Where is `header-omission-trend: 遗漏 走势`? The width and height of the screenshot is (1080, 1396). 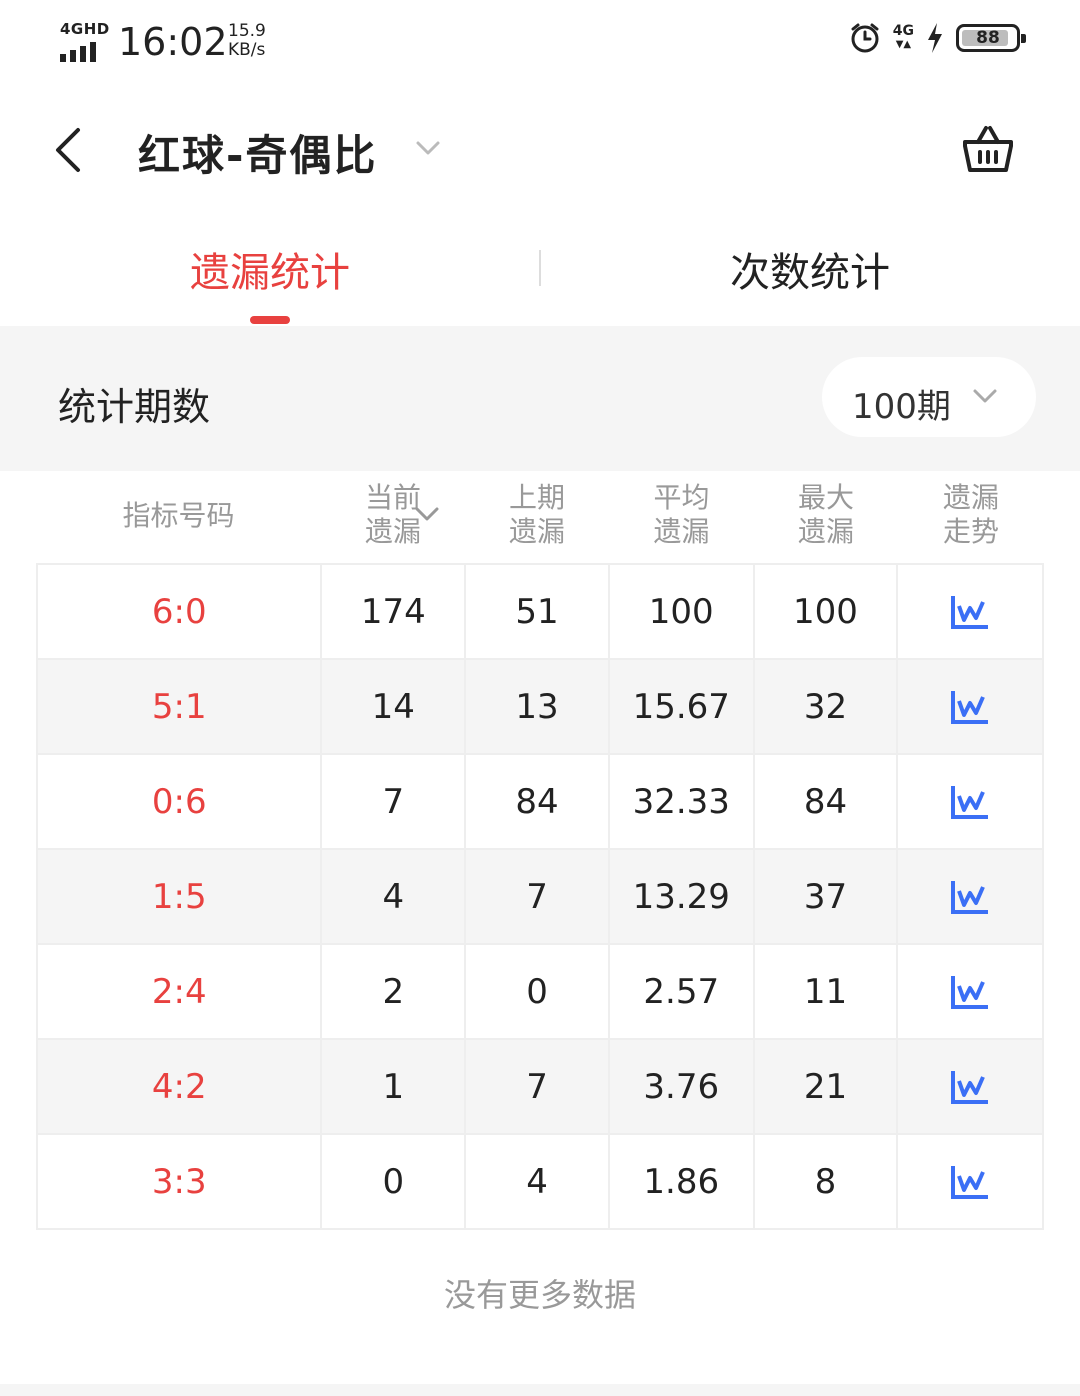
header-omission-trend: 遗漏 走势 is located at coordinates (971, 515).